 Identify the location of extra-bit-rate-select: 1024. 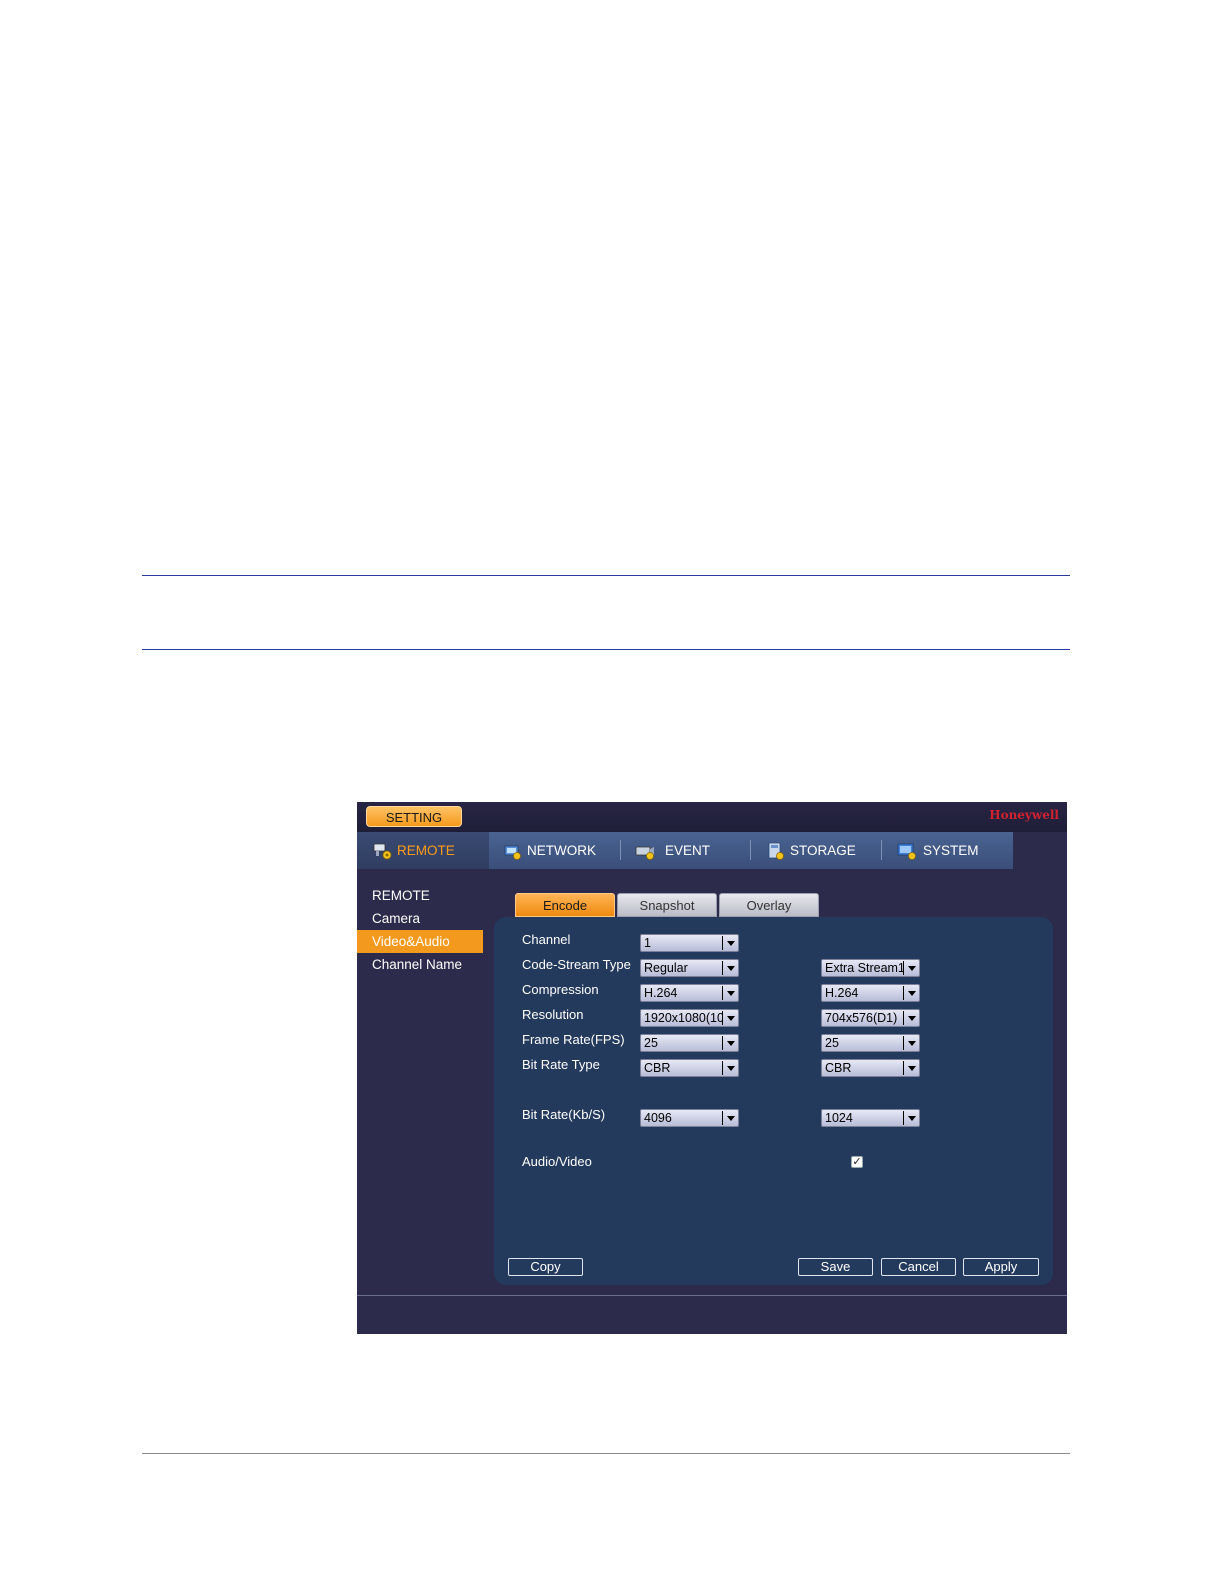
(870, 1118).